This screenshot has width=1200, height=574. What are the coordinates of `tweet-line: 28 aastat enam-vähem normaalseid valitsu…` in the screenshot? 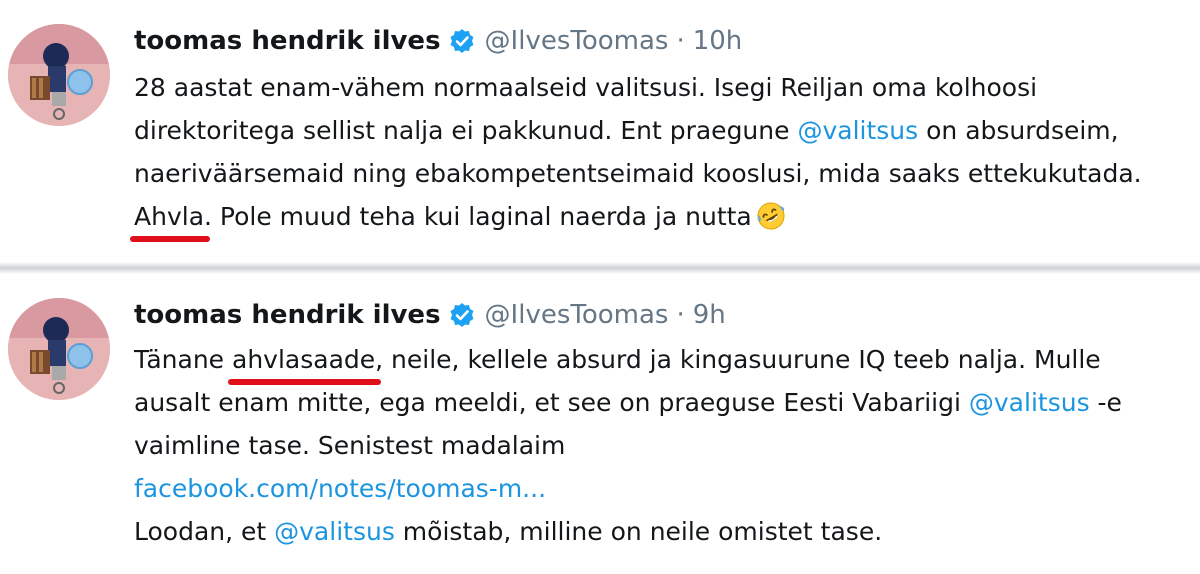 It's located at (586, 87).